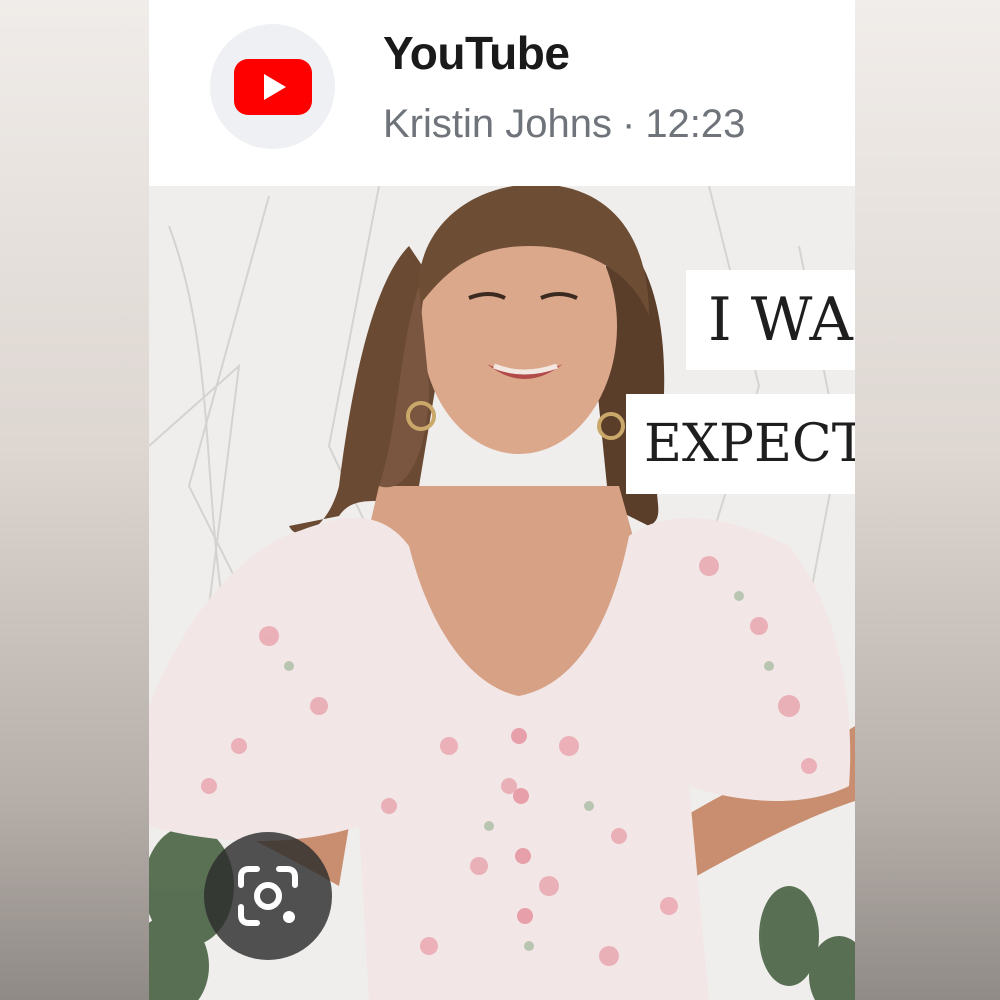 This screenshot has width=1000, height=1000. What do you see at coordinates (74, 500) in the screenshot?
I see `left-background` at bounding box center [74, 500].